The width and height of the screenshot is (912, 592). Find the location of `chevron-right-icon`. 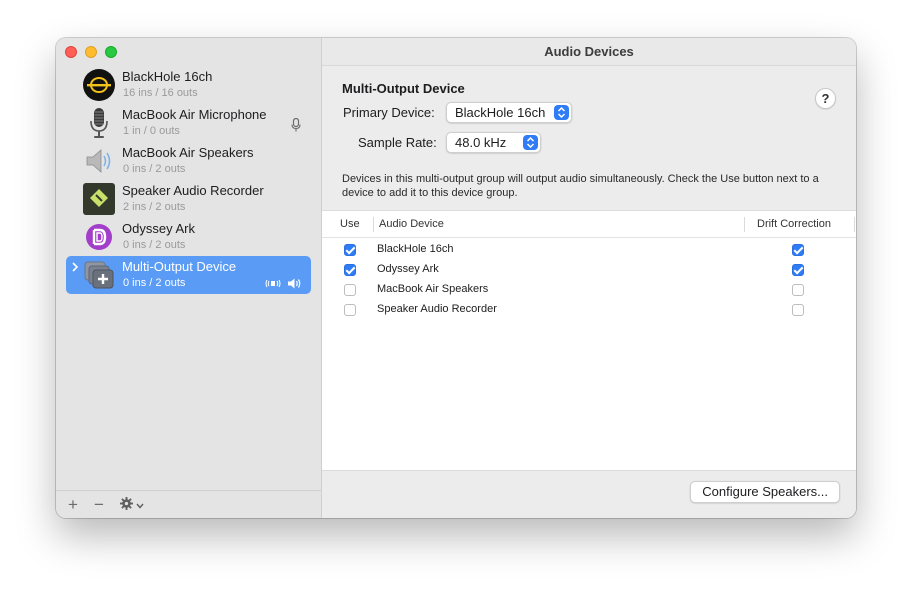

chevron-right-icon is located at coordinates (75, 268).